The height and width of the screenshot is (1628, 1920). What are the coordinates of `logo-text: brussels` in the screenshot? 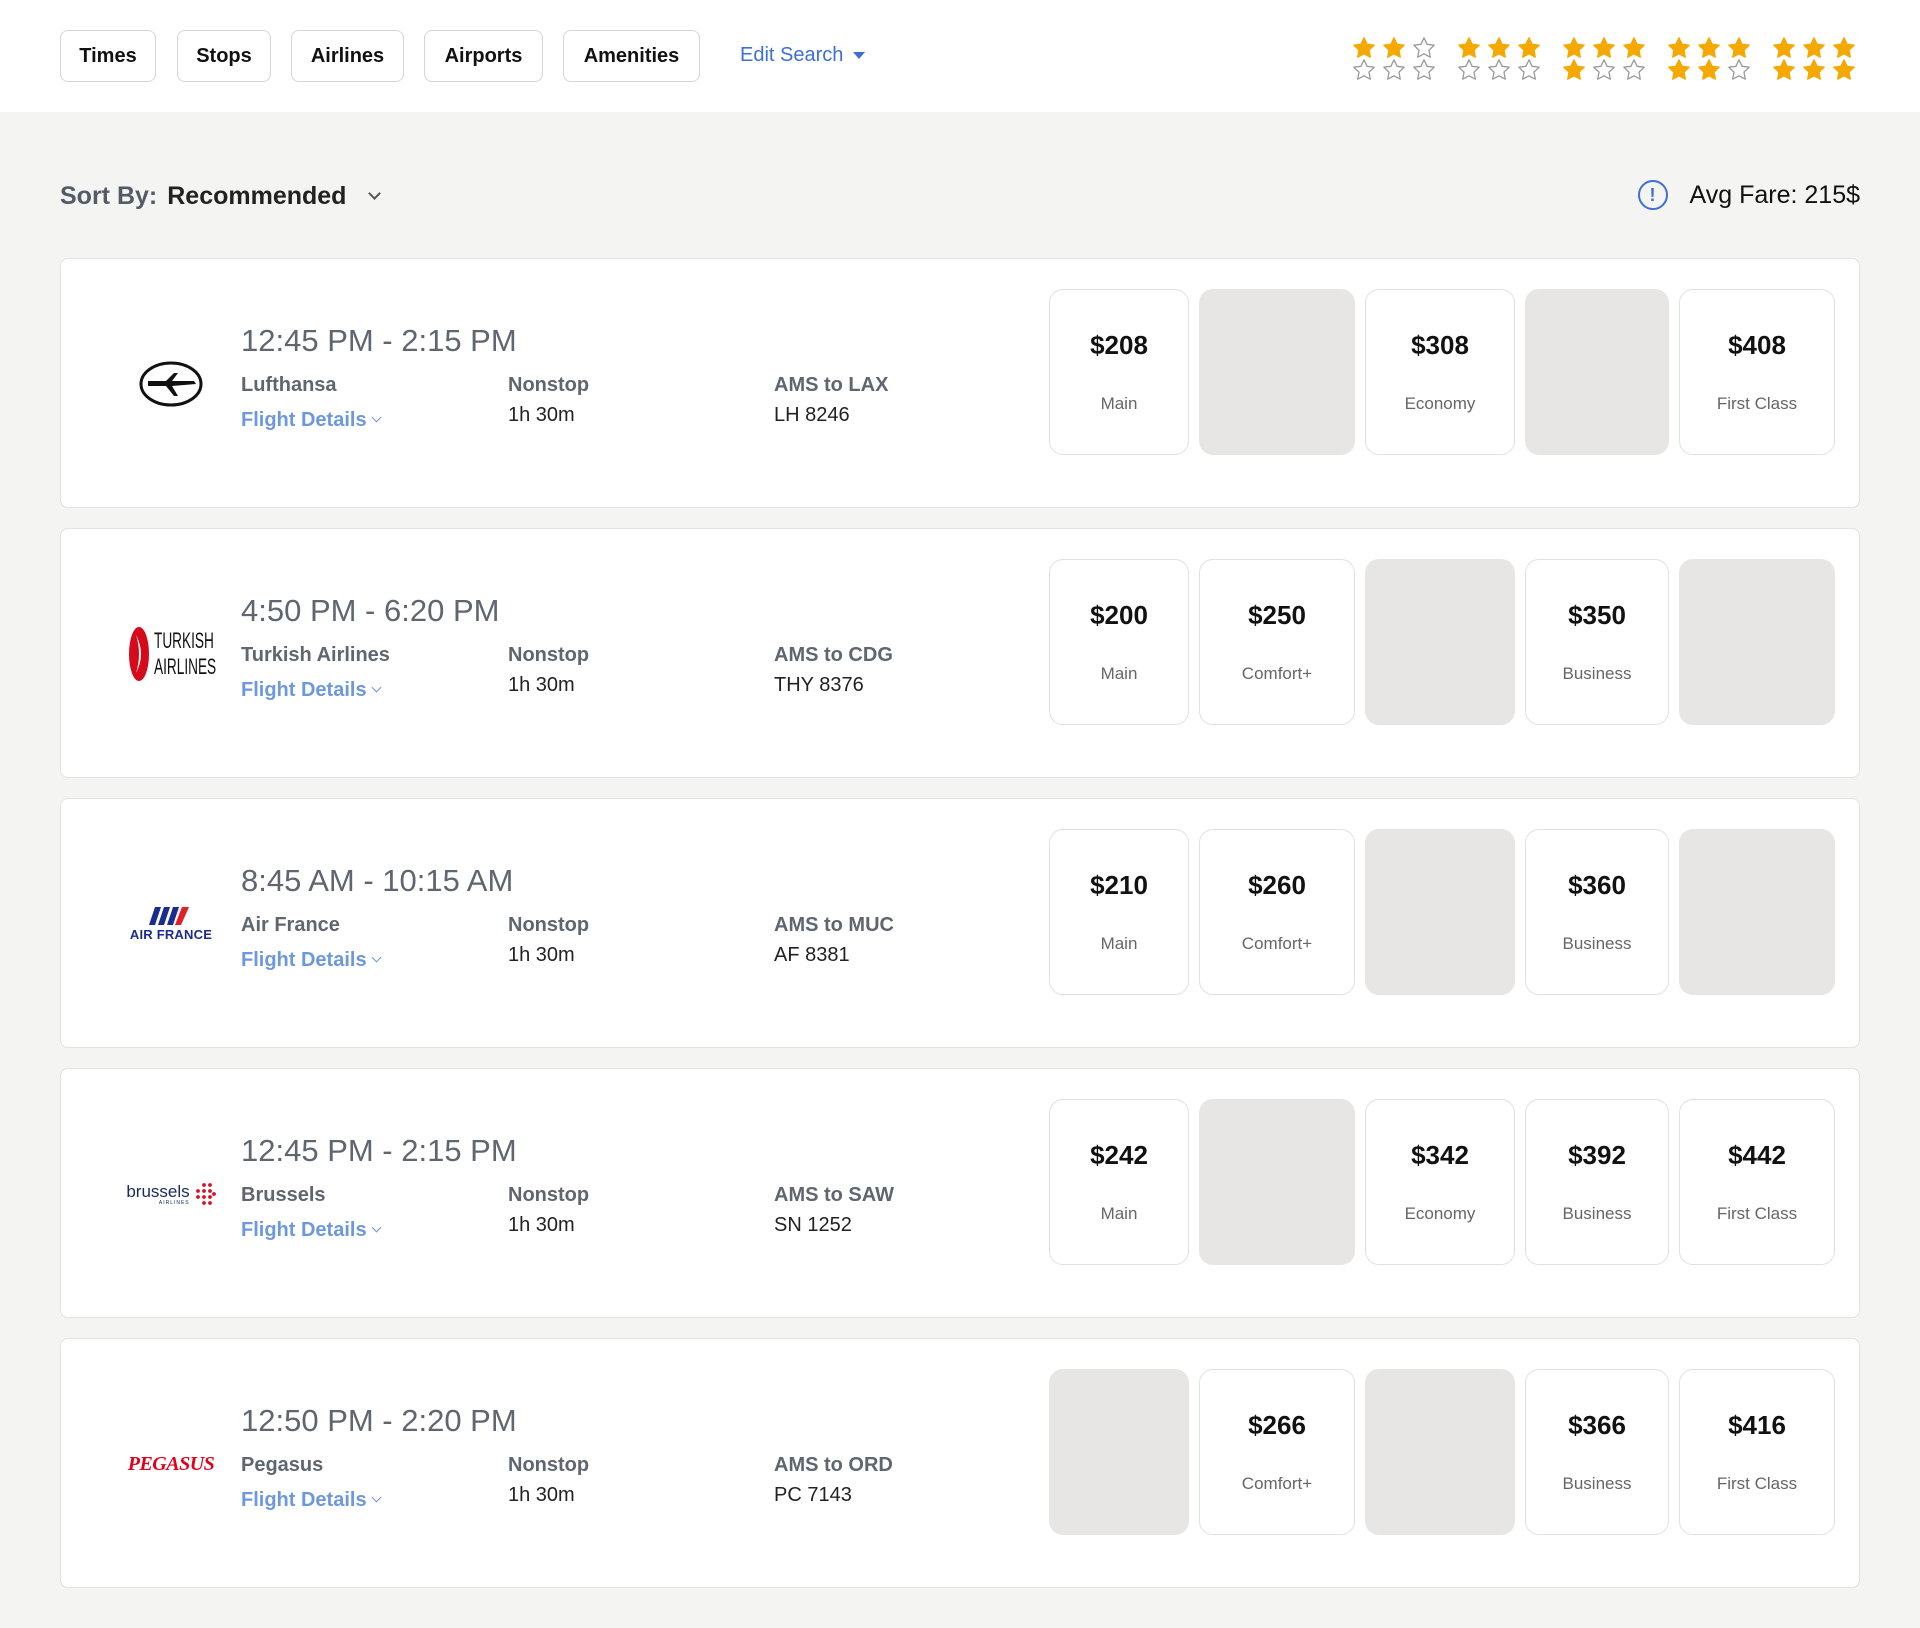 It's located at (158, 1191).